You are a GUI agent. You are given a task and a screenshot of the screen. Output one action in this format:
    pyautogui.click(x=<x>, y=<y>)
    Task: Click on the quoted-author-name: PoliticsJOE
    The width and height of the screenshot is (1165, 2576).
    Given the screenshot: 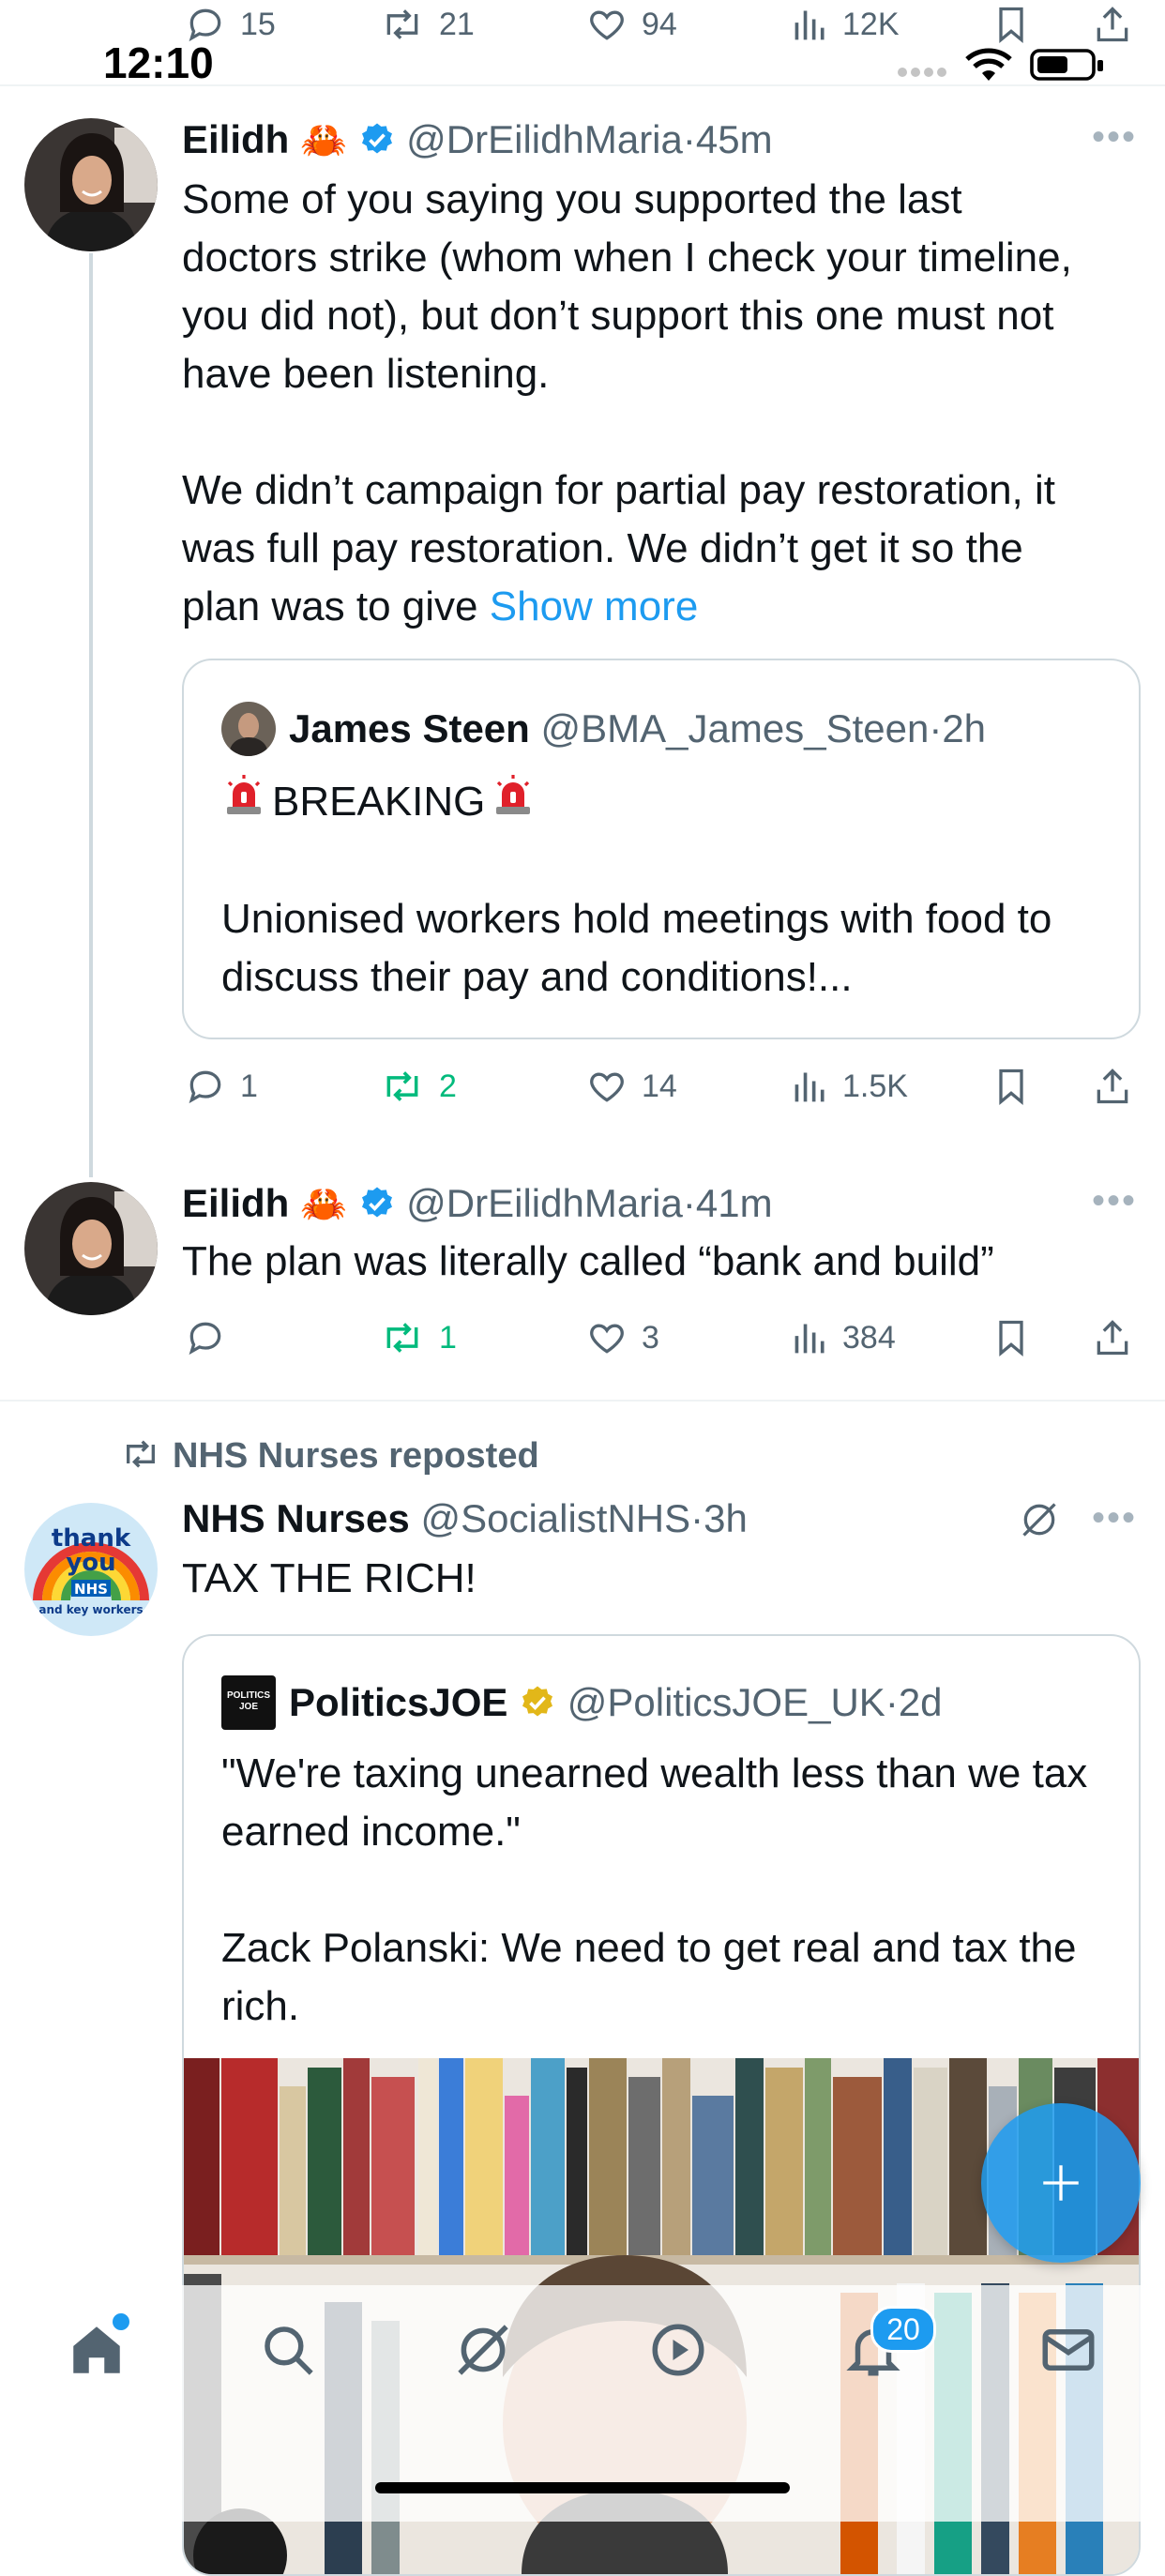 What is the action you would take?
    pyautogui.click(x=398, y=1702)
    